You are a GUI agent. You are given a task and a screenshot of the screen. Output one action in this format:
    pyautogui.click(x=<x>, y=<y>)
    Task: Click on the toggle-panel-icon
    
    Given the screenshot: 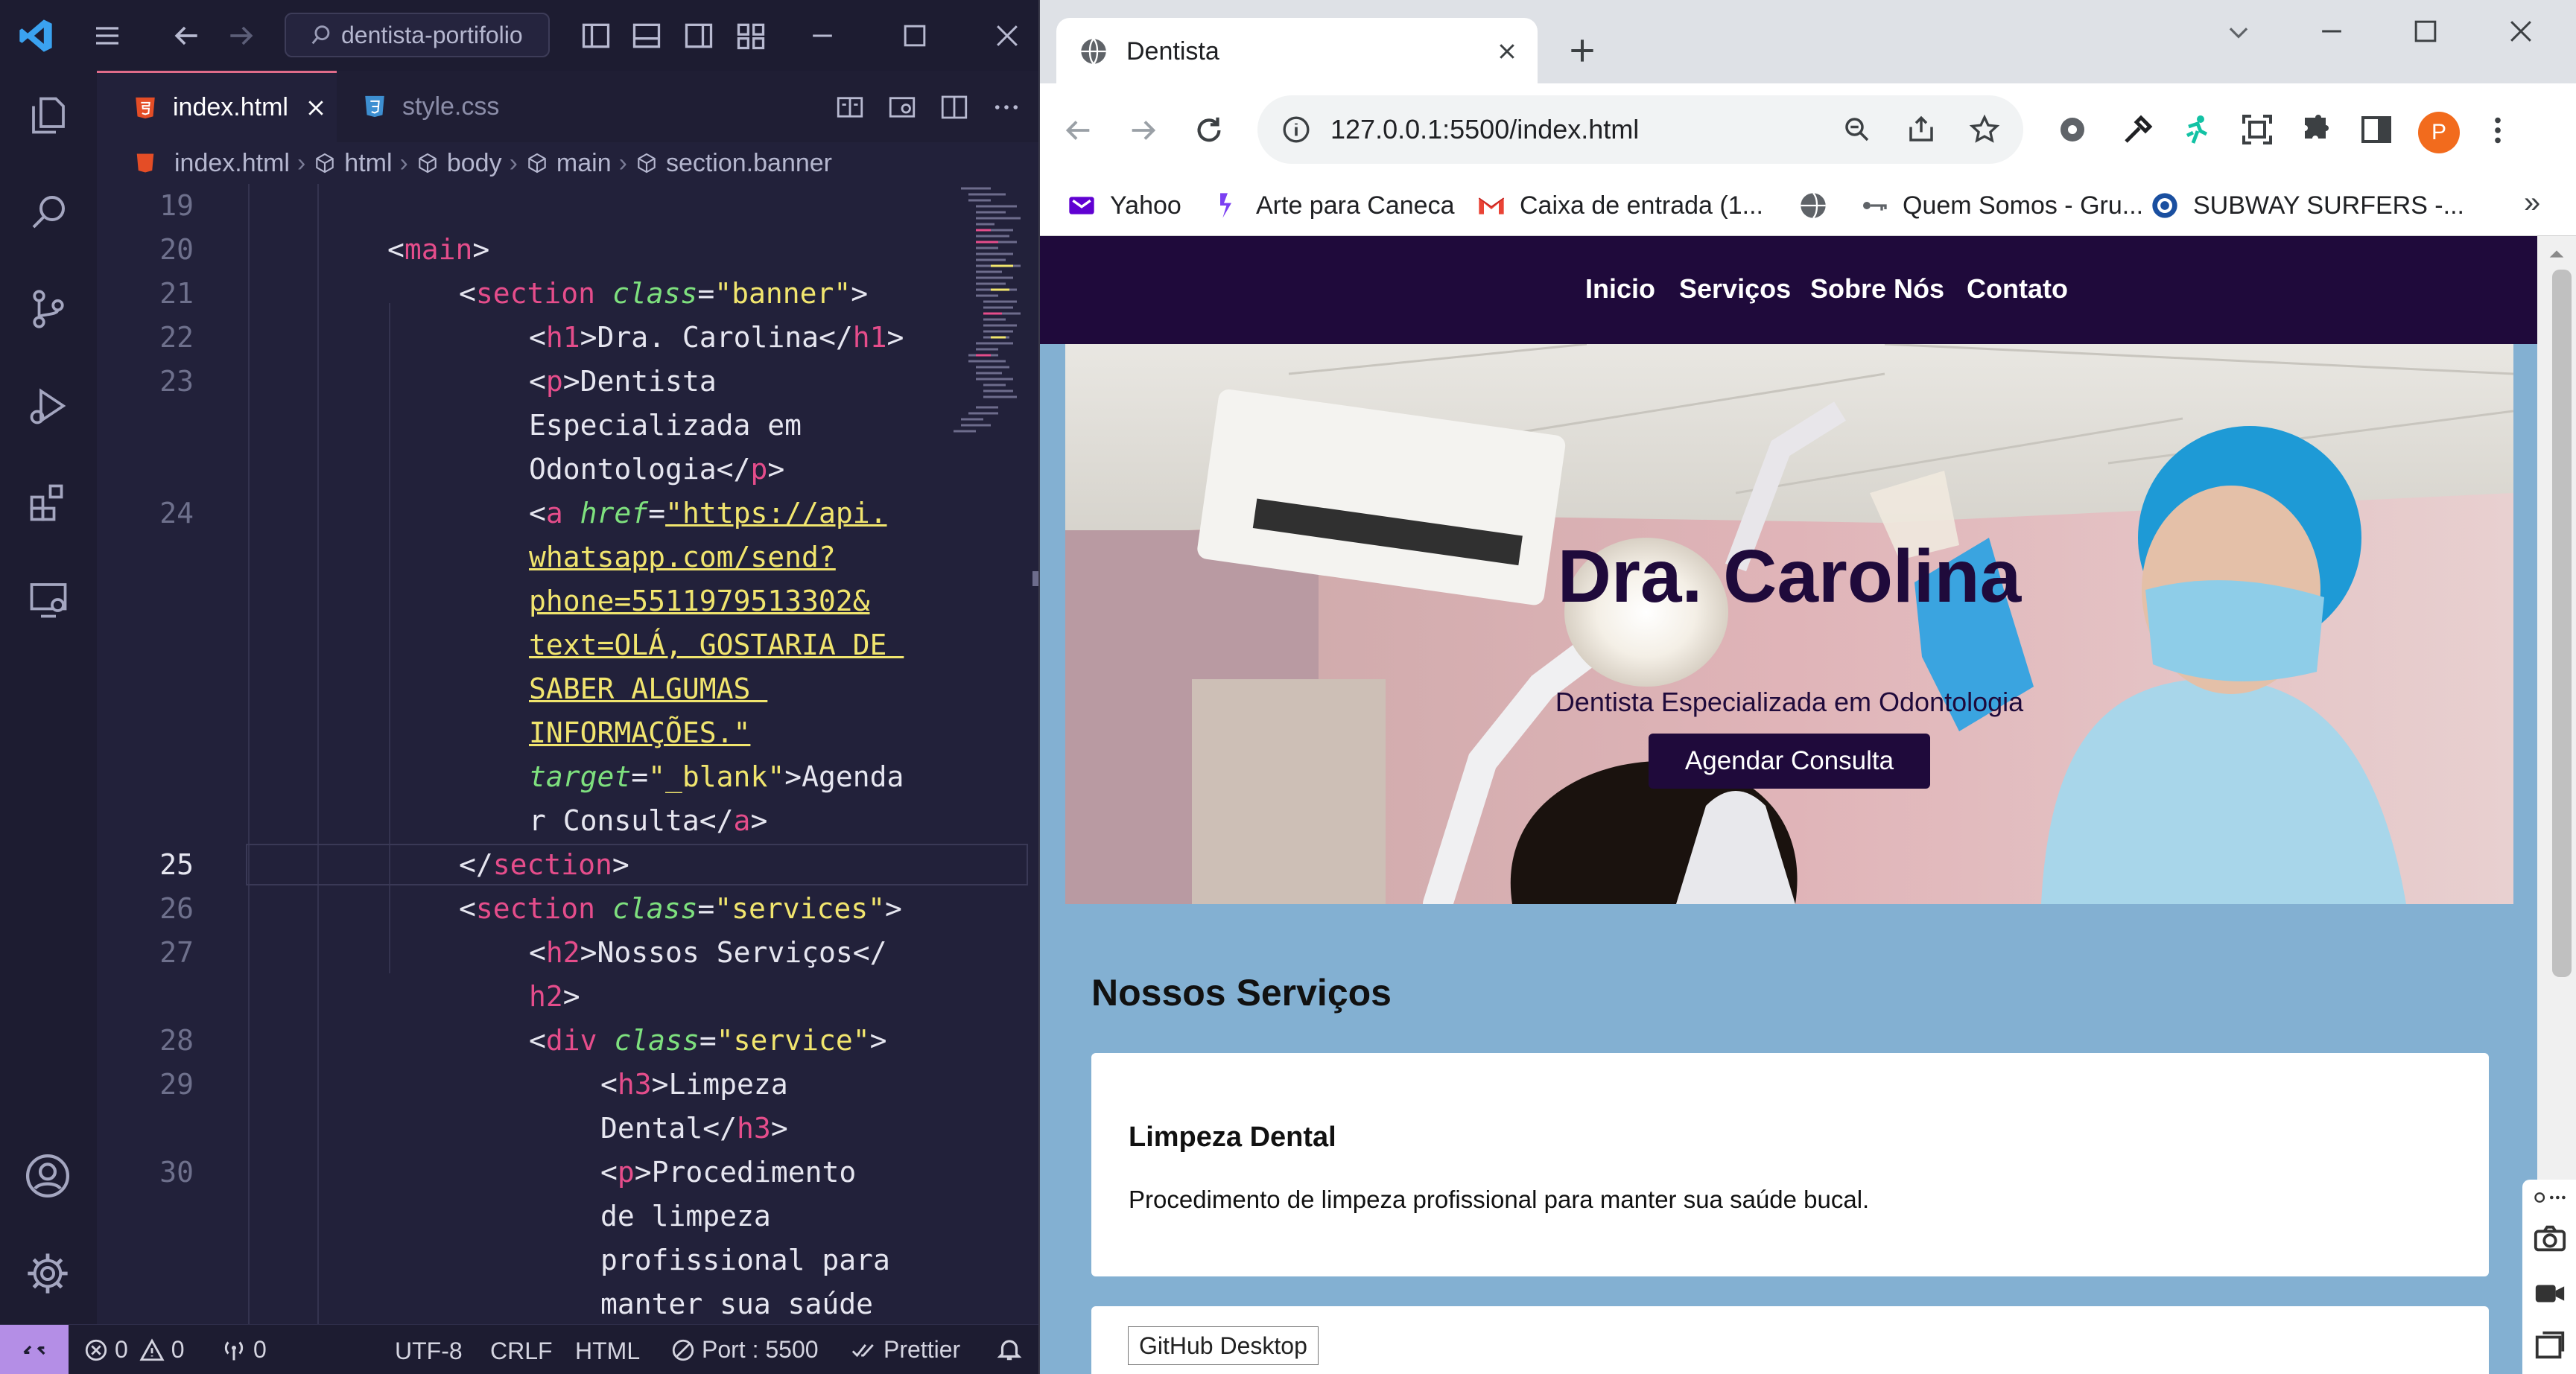 What is the action you would take?
    pyautogui.click(x=647, y=36)
    